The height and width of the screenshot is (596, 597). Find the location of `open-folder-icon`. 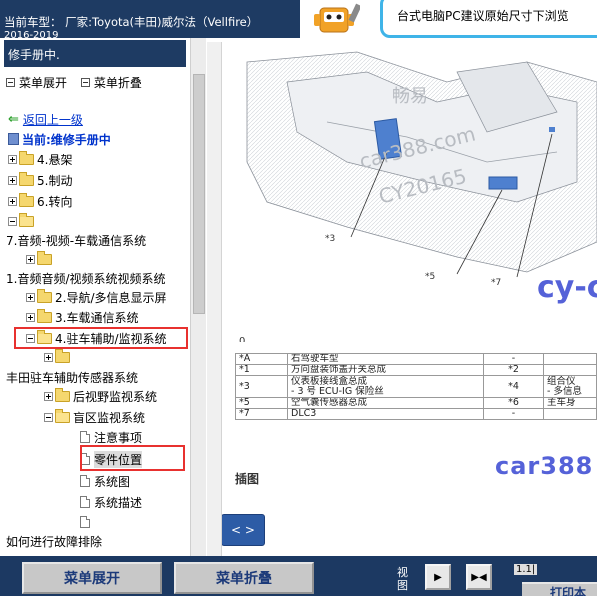

open-folder-icon is located at coordinates (62, 415).